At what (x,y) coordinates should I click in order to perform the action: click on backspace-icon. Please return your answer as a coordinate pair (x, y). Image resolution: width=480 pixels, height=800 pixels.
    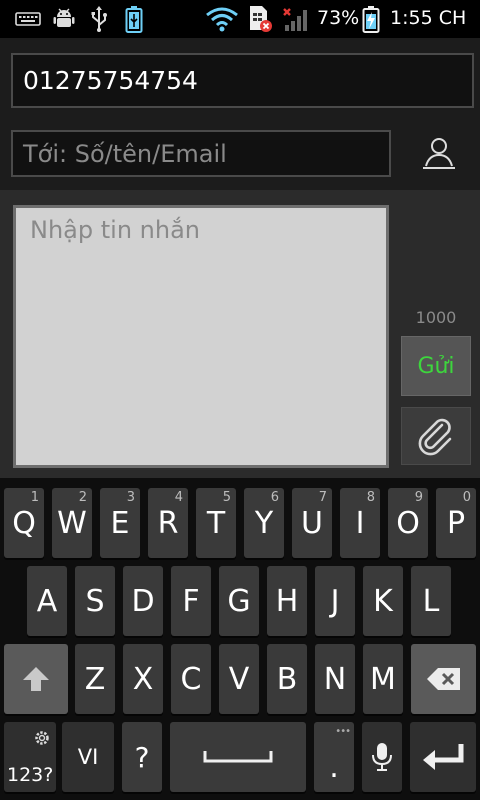
    Looking at the image, I should click on (444, 679).